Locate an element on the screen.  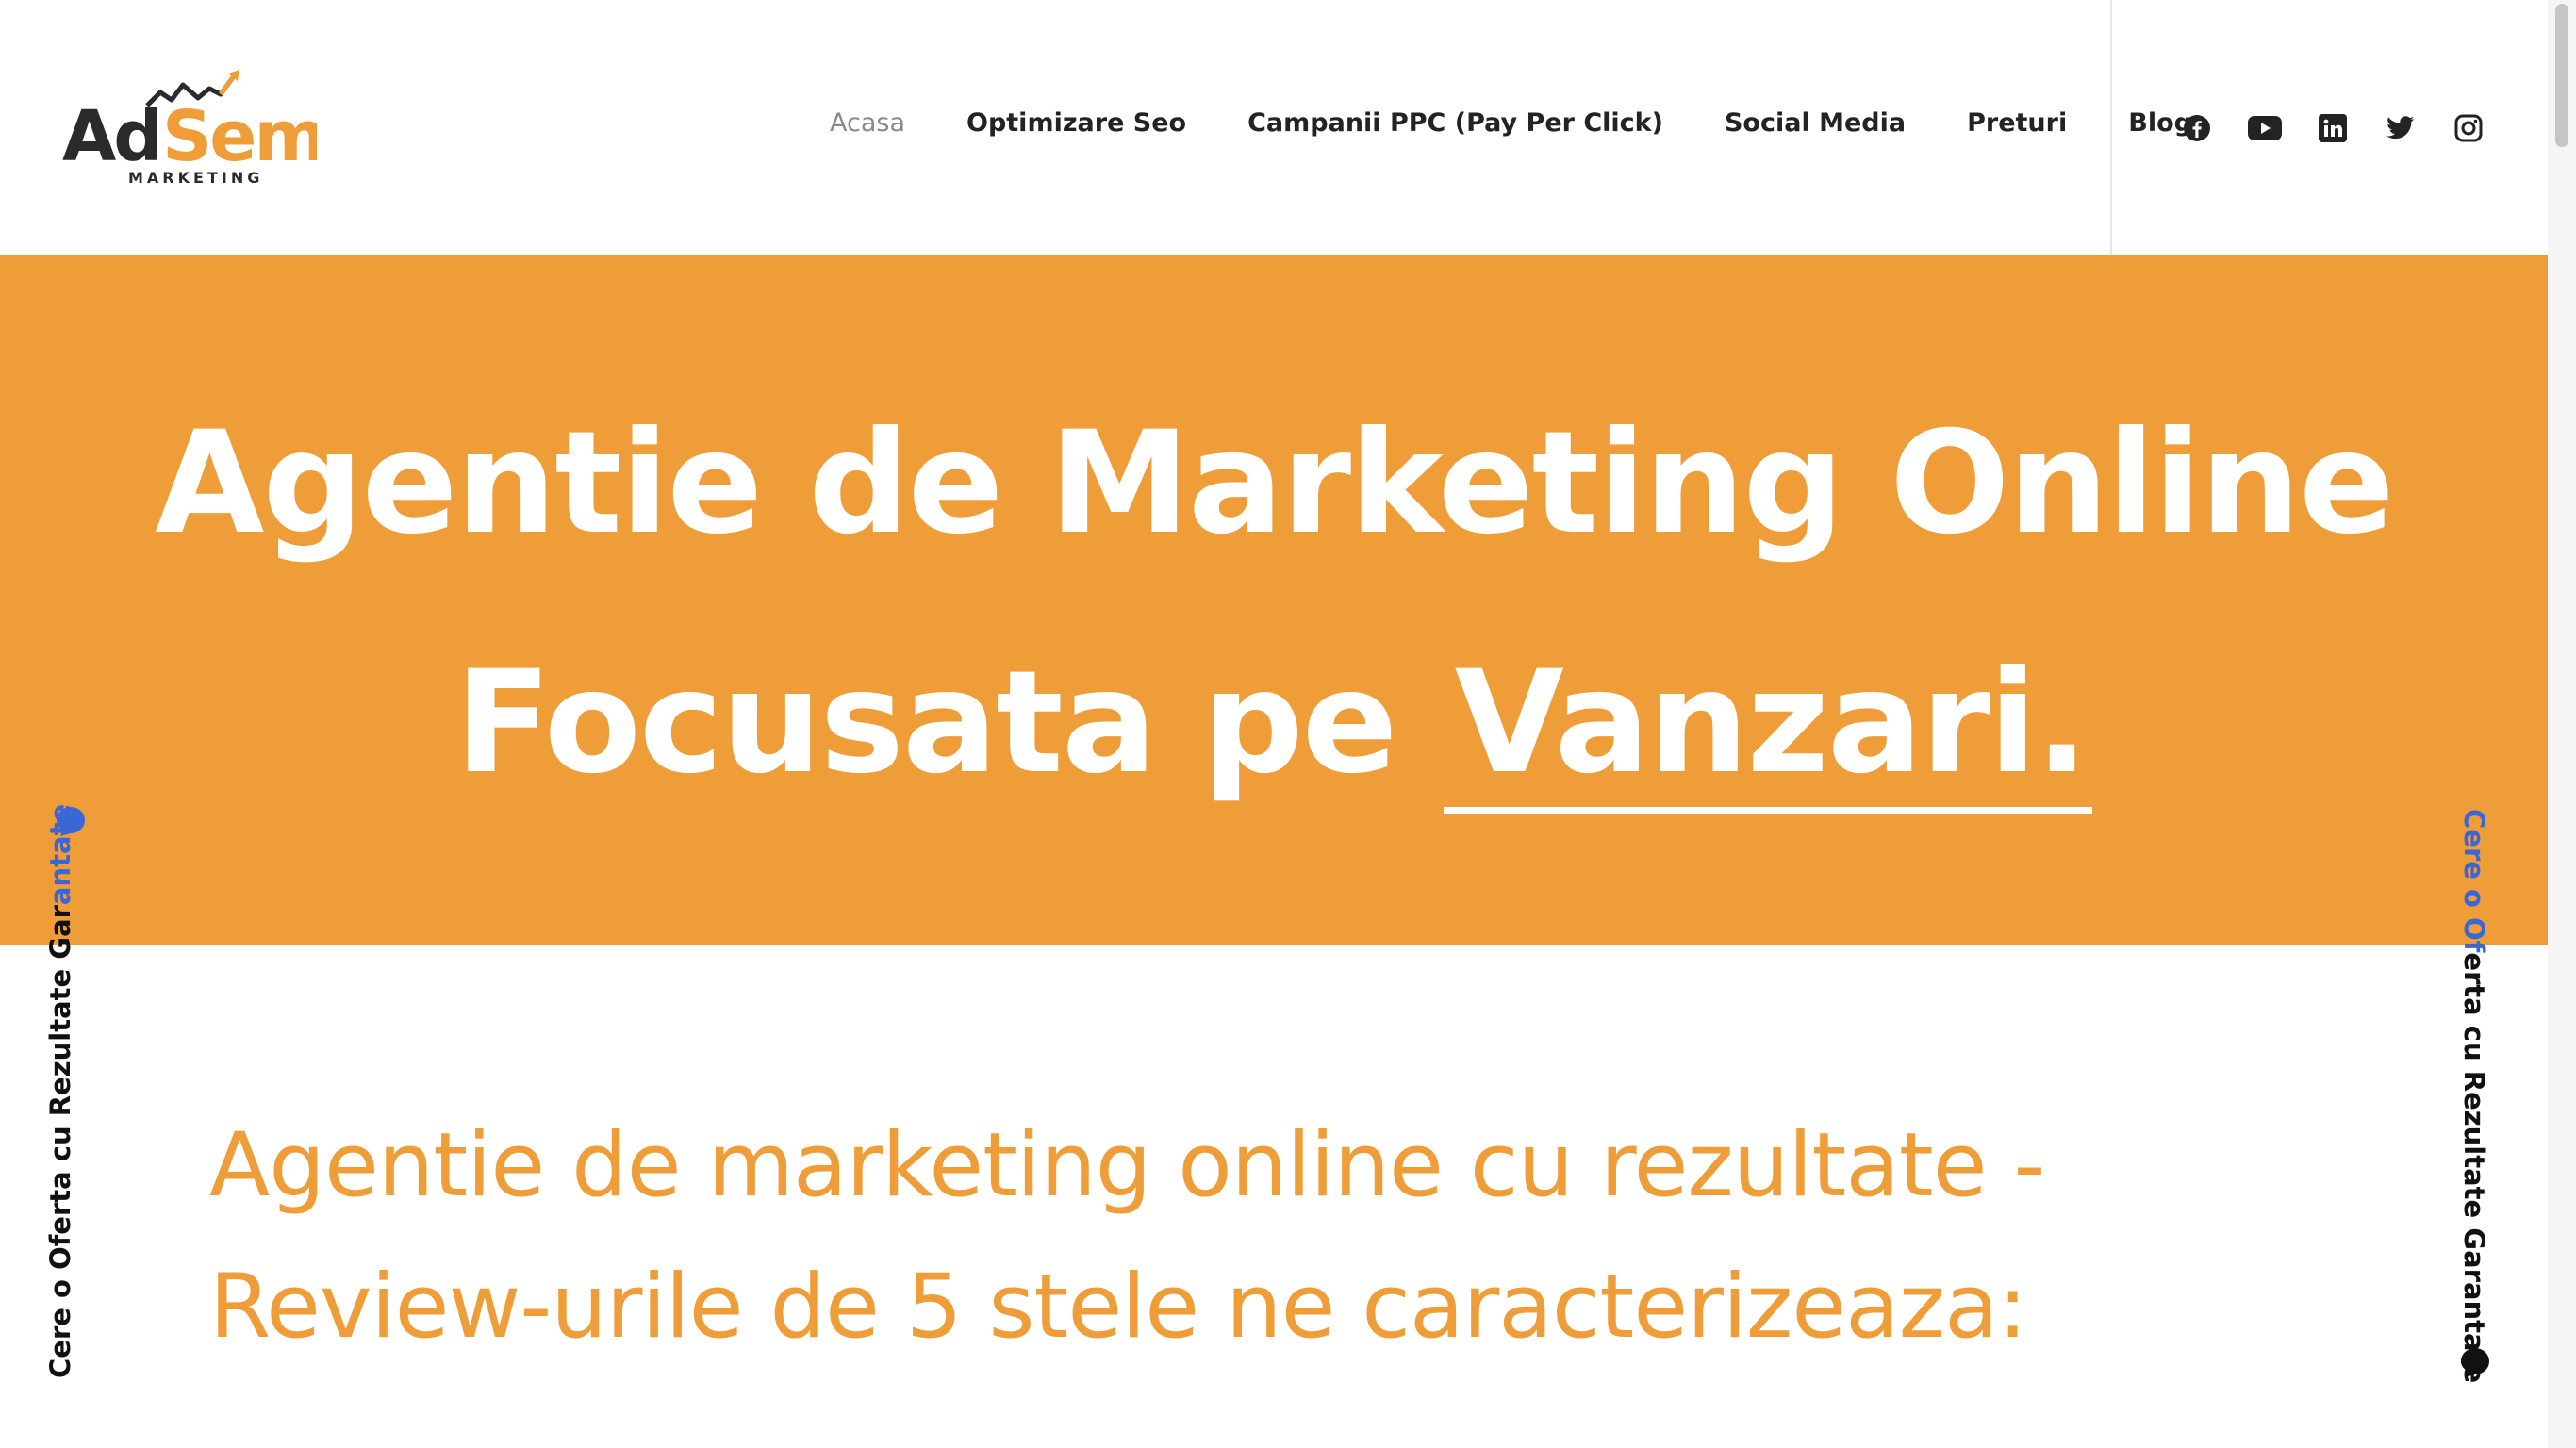
hero-title-line-1: Agentie de Marketing Online is located at coordinates (1274, 484).